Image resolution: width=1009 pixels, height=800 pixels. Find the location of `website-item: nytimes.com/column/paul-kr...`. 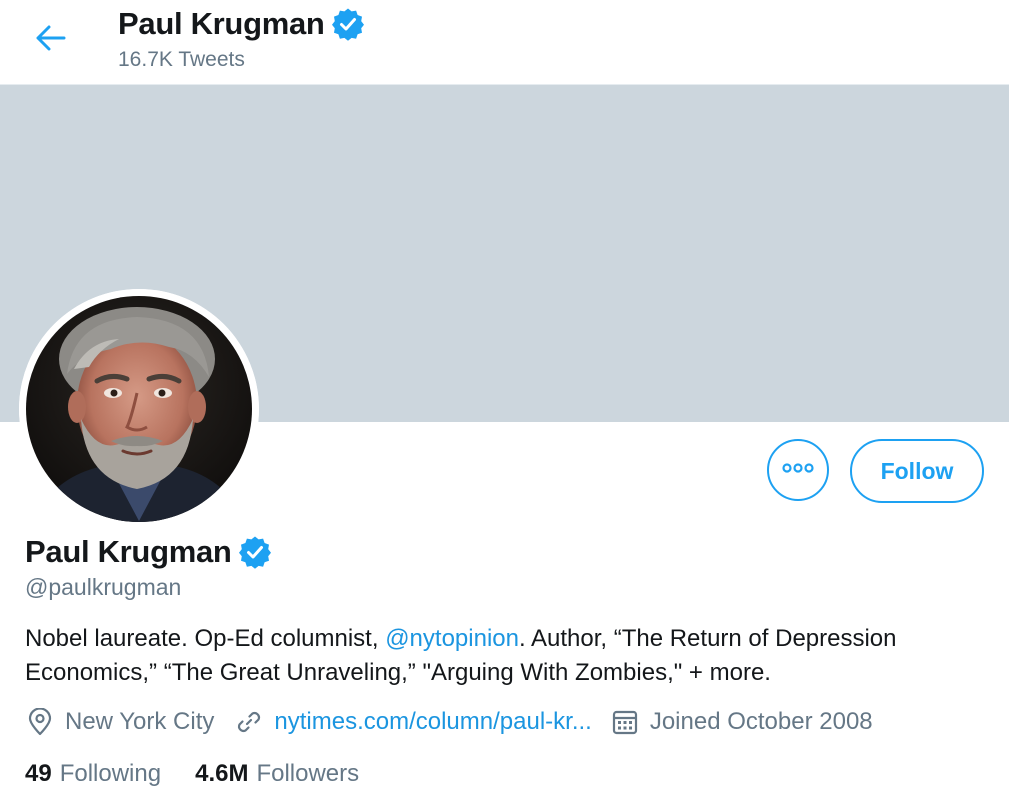

website-item: nytimes.com/column/paul-kr... is located at coordinates (413, 722).